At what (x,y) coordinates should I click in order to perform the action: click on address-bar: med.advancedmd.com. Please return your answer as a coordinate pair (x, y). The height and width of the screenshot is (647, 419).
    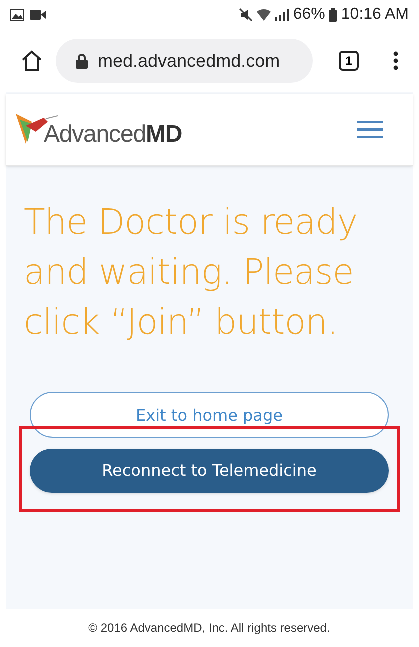
    Looking at the image, I should click on (184, 61).